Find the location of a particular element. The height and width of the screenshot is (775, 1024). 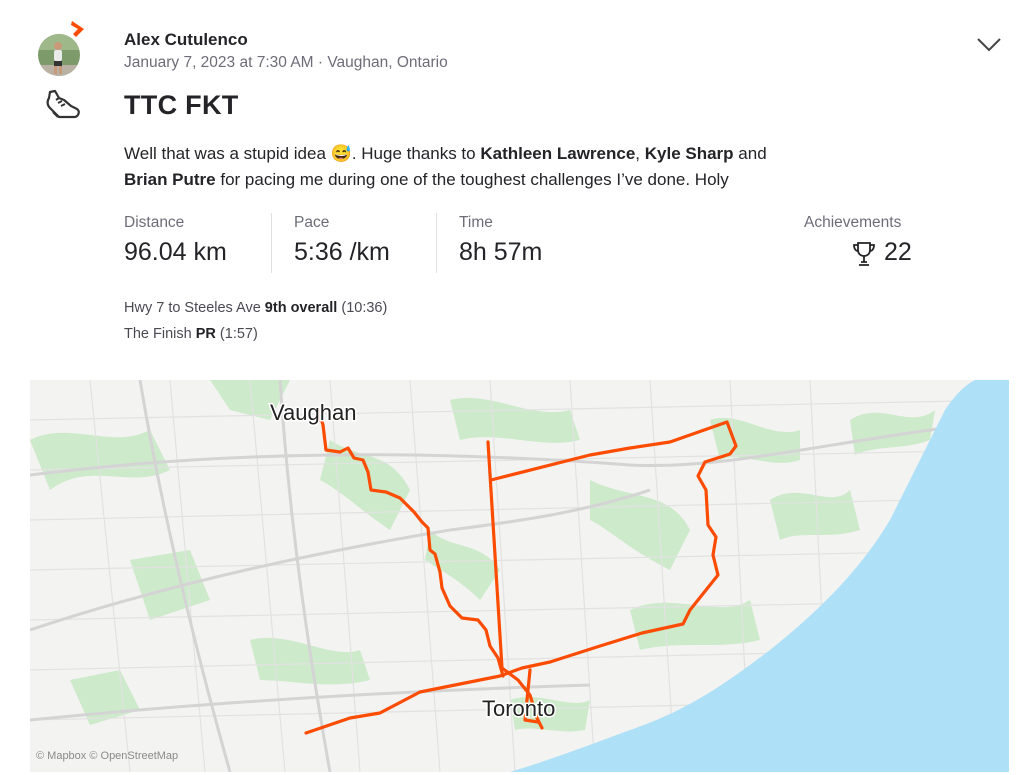

segment-result: 9th overall is located at coordinates (301, 308).